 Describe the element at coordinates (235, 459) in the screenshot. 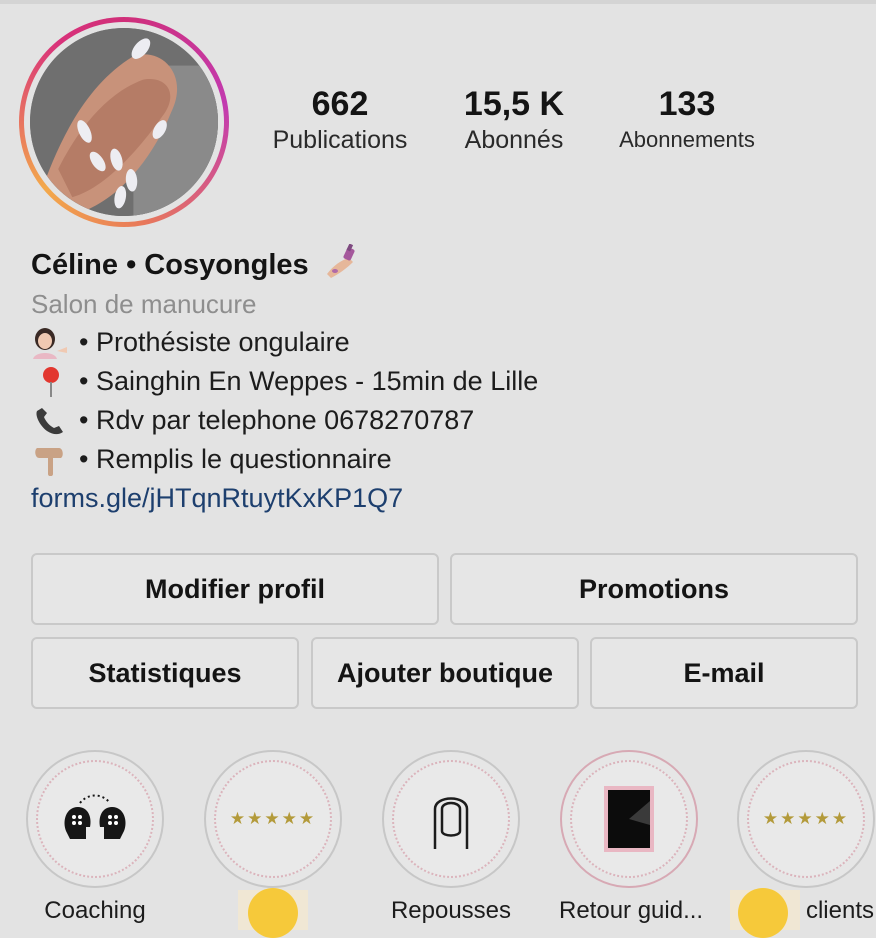

I see `bio-questionnaire-text: • Remplis le questionnaire` at that location.